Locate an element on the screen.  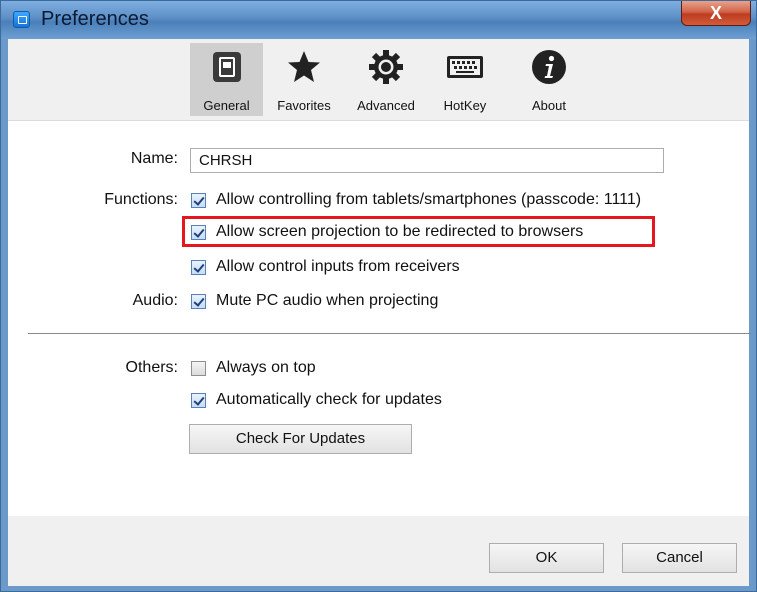
auto-check-updates-label: Automatically check for updates is located at coordinates (329, 399).